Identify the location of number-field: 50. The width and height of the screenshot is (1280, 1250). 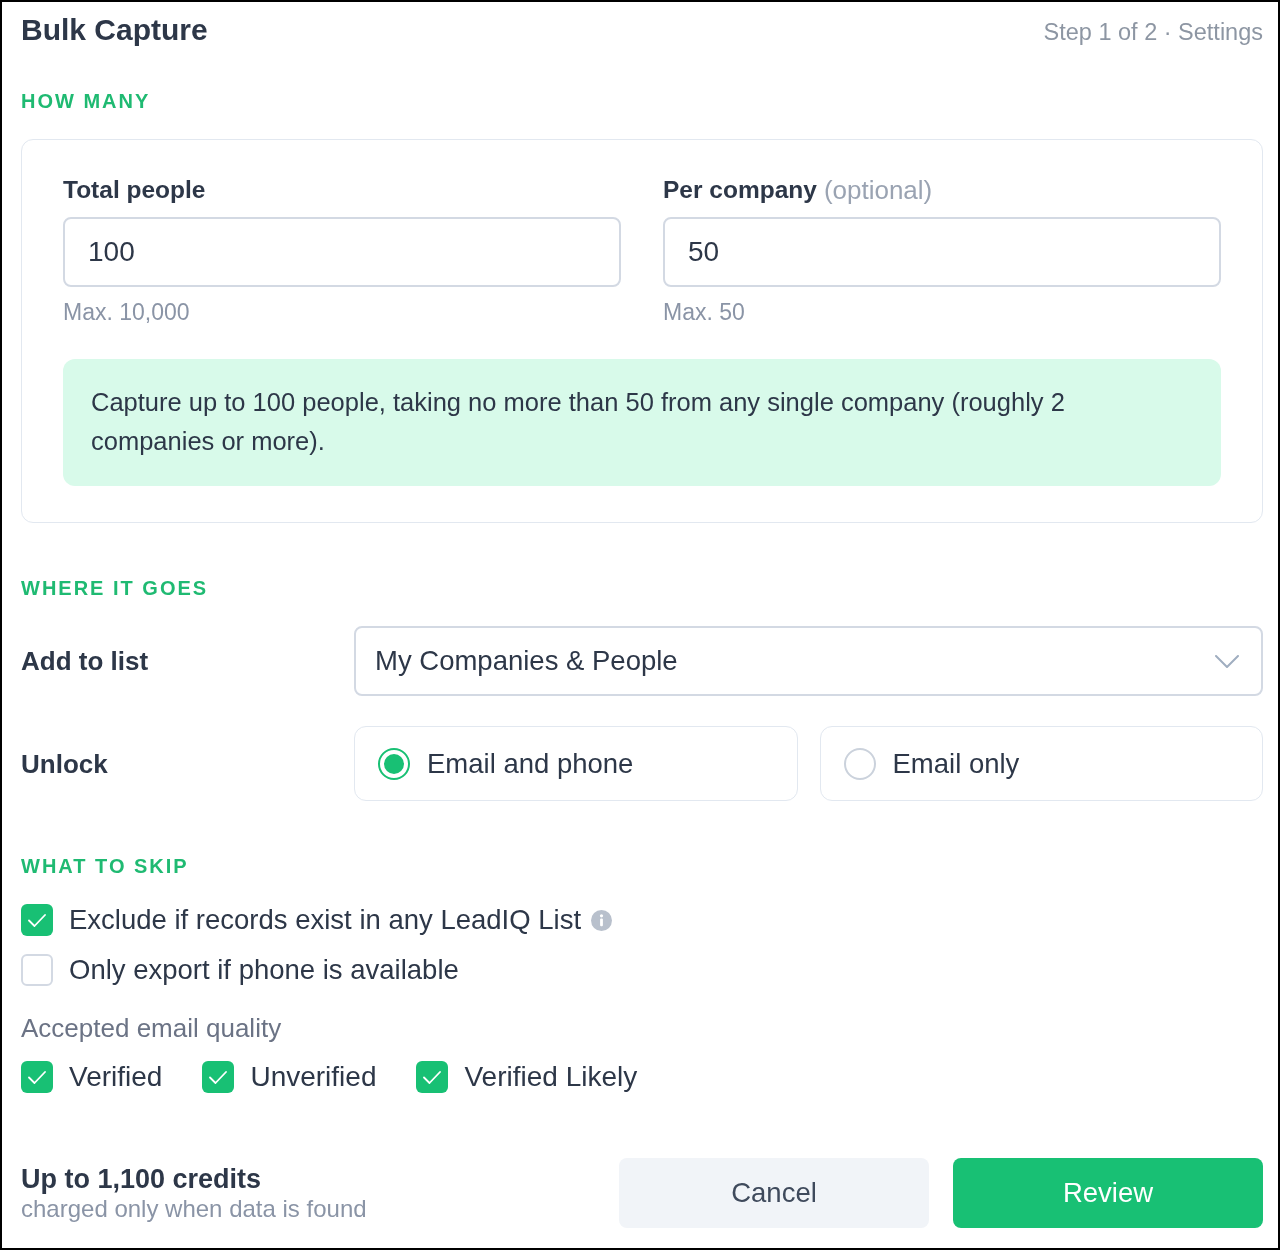
(942, 252).